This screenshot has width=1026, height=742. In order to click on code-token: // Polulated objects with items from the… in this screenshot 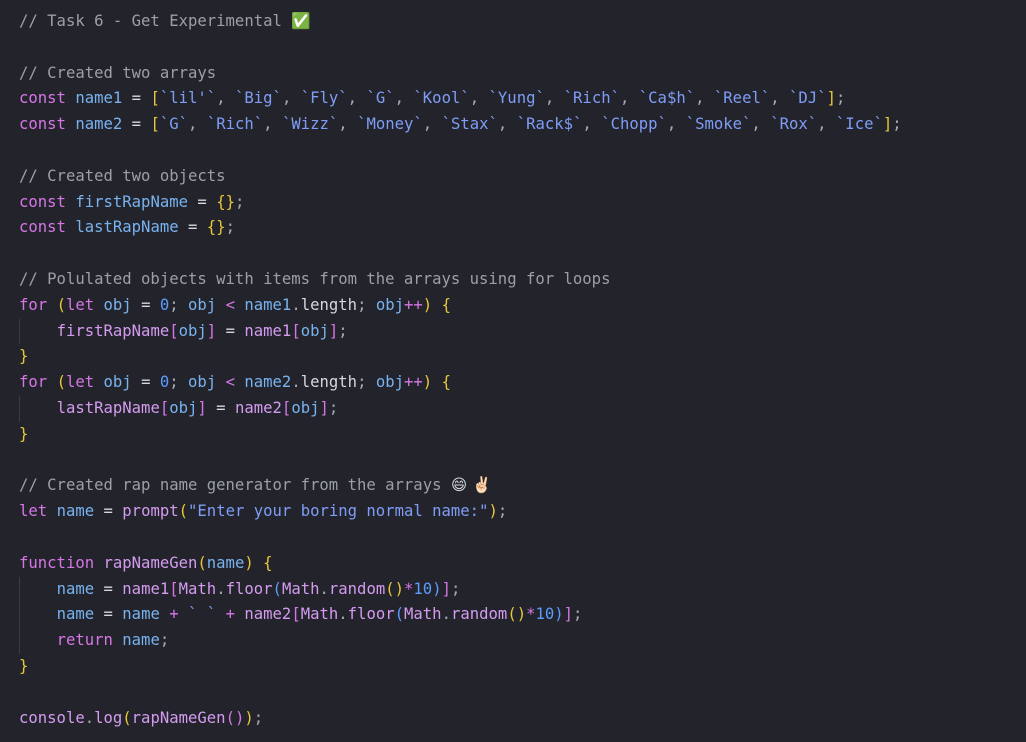, I will do `click(315, 278)`.